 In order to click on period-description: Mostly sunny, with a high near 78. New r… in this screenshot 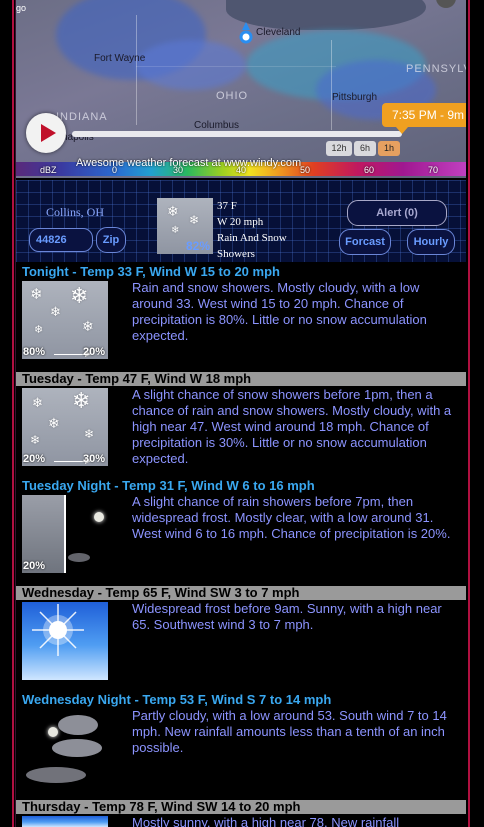, I will do `click(266, 821)`.